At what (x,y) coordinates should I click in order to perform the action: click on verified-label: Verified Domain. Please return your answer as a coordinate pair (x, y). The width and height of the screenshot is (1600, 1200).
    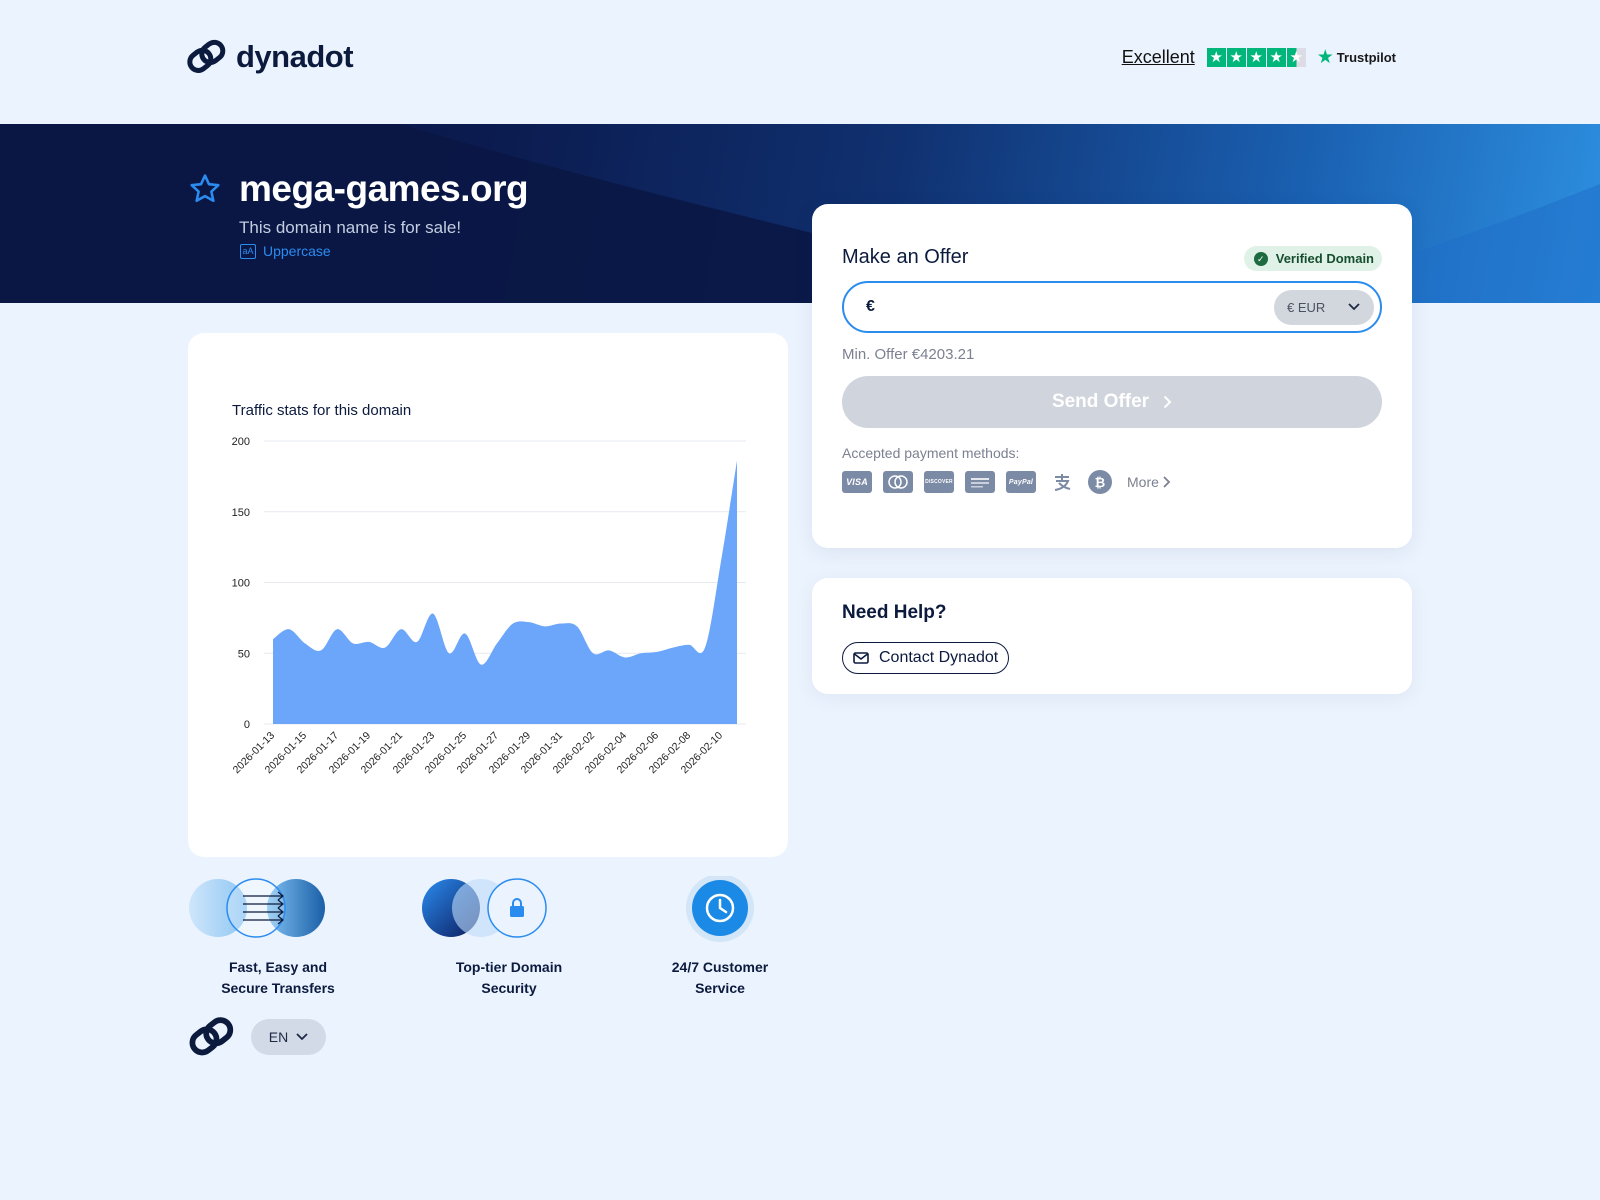
    Looking at the image, I should click on (1324, 258).